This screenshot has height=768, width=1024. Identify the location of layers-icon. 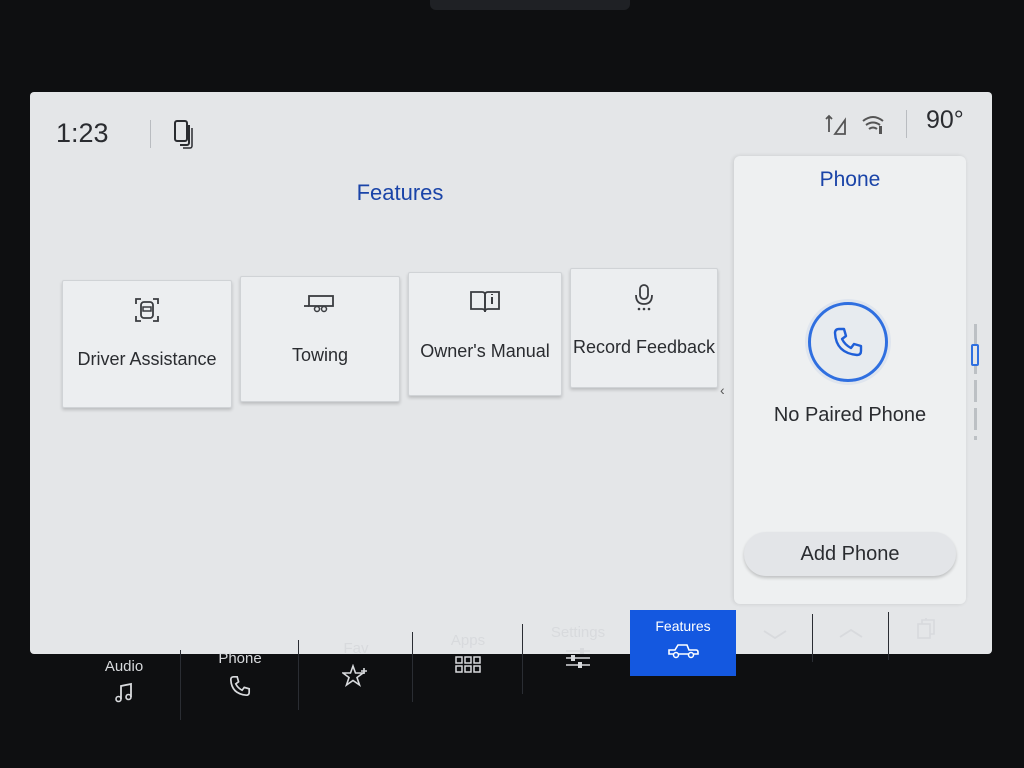
(927, 631).